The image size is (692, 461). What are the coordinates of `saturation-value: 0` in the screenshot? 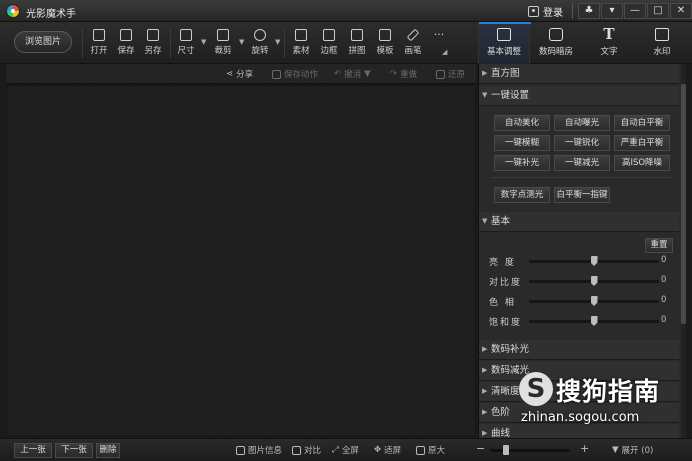 It's located at (664, 320).